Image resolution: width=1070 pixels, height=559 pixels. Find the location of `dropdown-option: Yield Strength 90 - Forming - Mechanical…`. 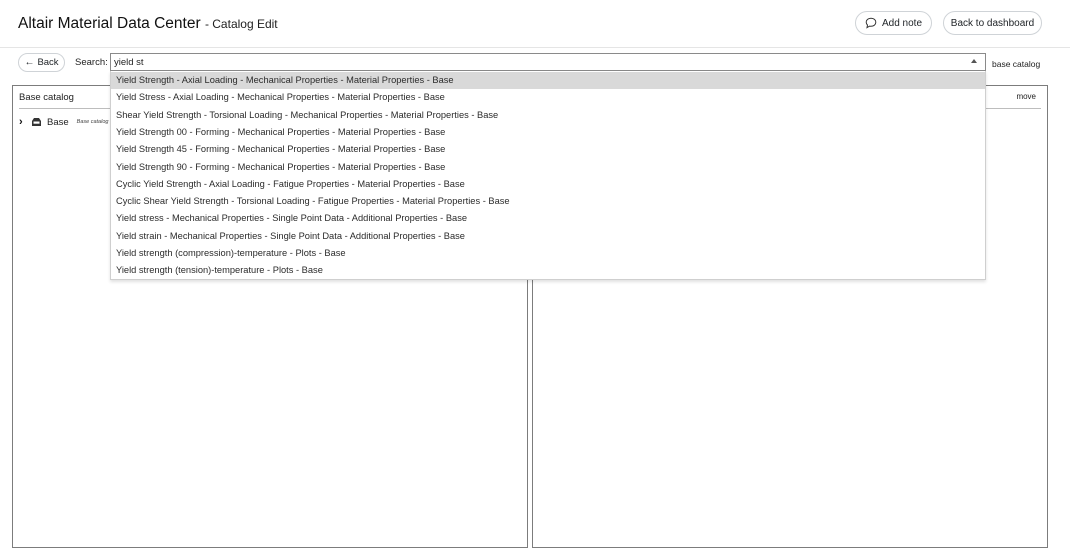

dropdown-option: Yield Strength 90 - Forming - Mechanical… is located at coordinates (548, 167).